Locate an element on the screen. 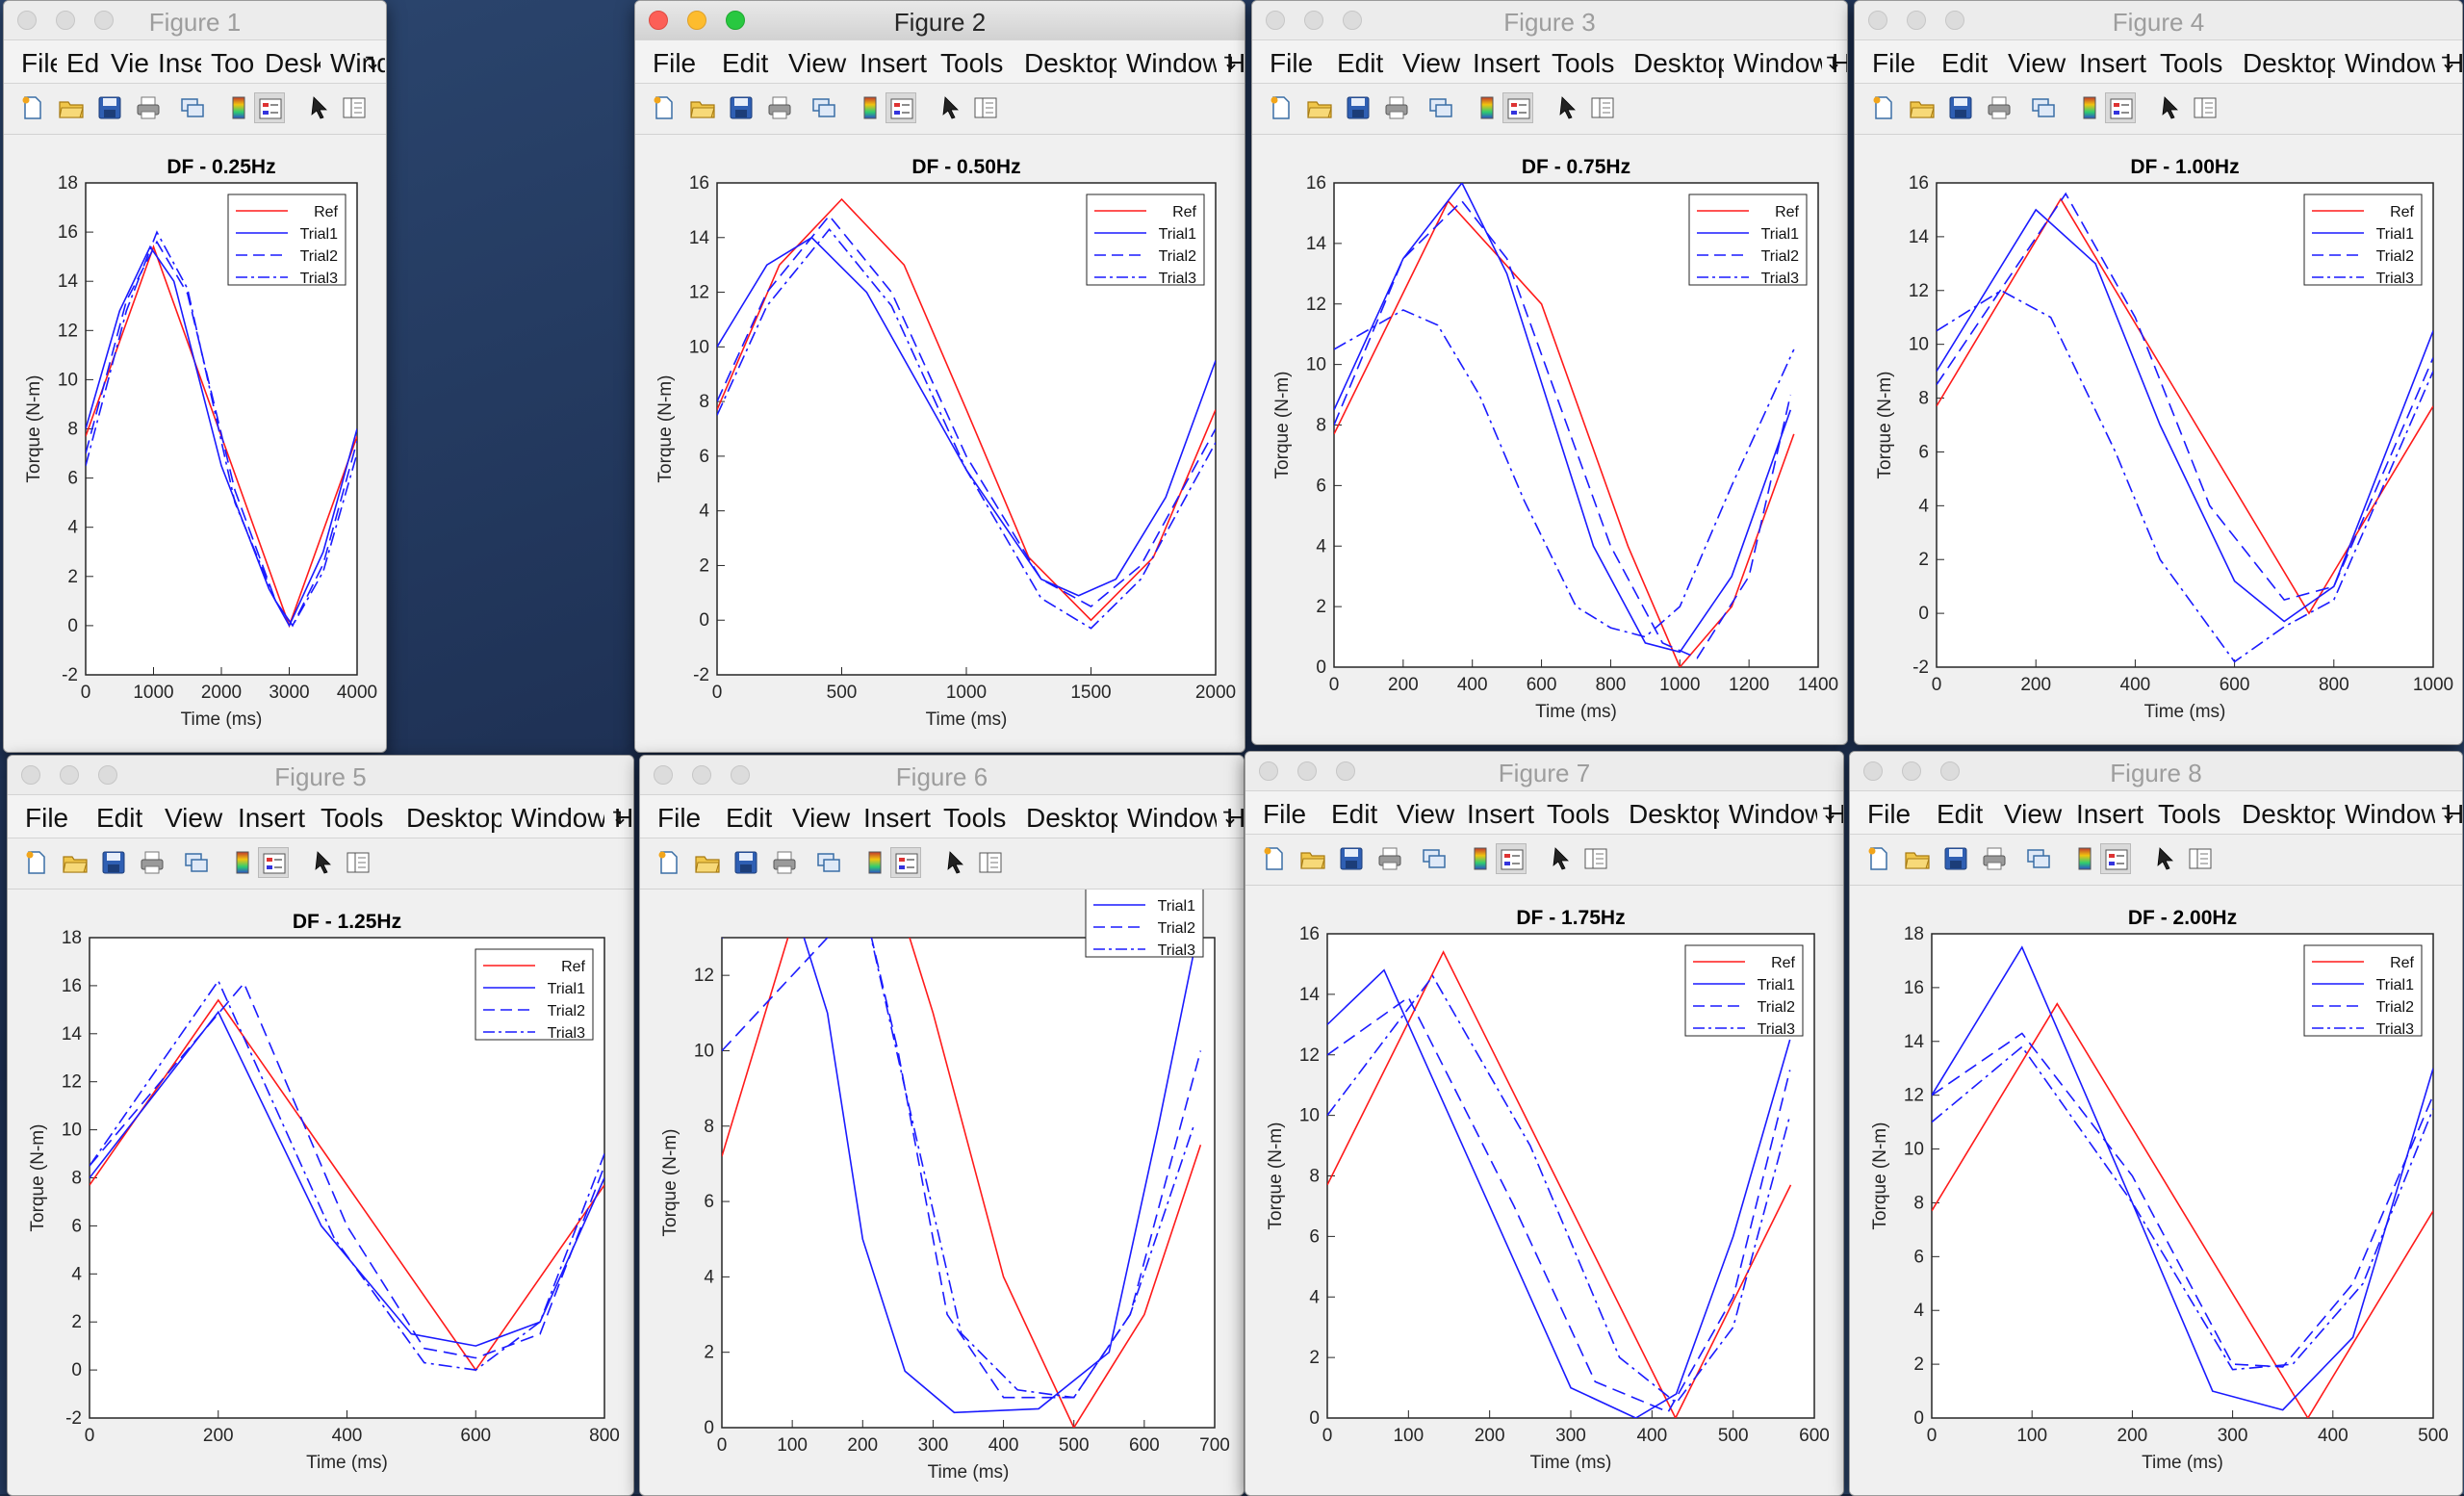 The image size is (2464, 1496). window-title-bar: Figure 5 is located at coordinates (320, 775).